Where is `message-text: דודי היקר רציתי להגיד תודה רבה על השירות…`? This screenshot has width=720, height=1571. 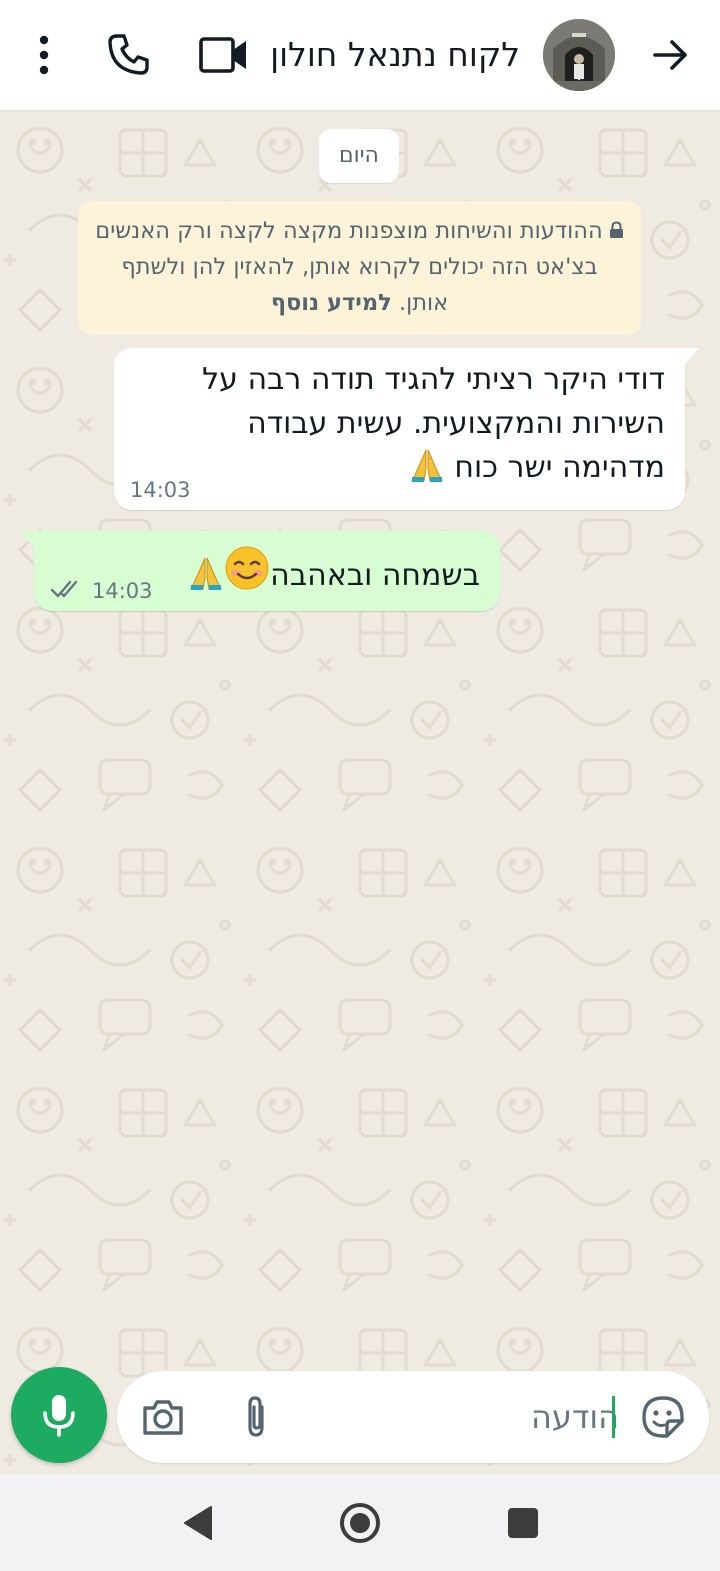
message-text: דודי היקר רציתי להגיד תודה רבה על השירות… is located at coordinates (405, 424).